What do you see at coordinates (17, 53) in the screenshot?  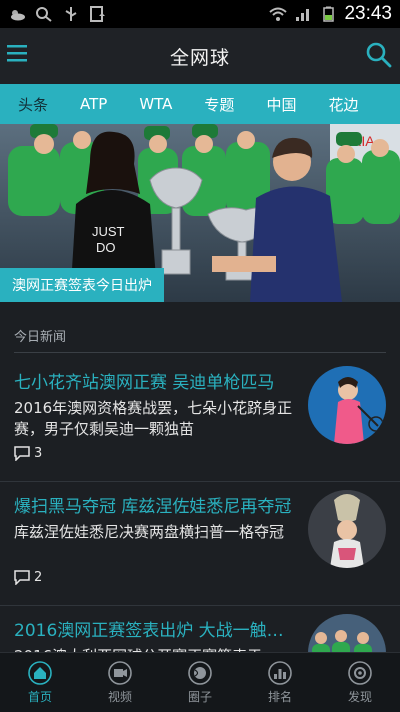 I see `menu-icon` at bounding box center [17, 53].